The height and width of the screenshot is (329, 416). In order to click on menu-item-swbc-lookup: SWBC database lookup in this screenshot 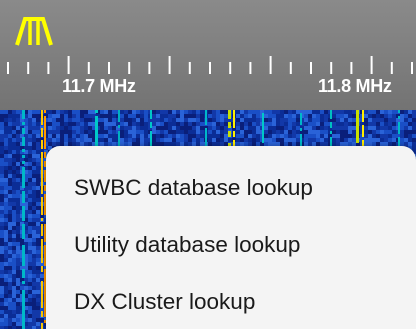, I will do `click(193, 188)`.